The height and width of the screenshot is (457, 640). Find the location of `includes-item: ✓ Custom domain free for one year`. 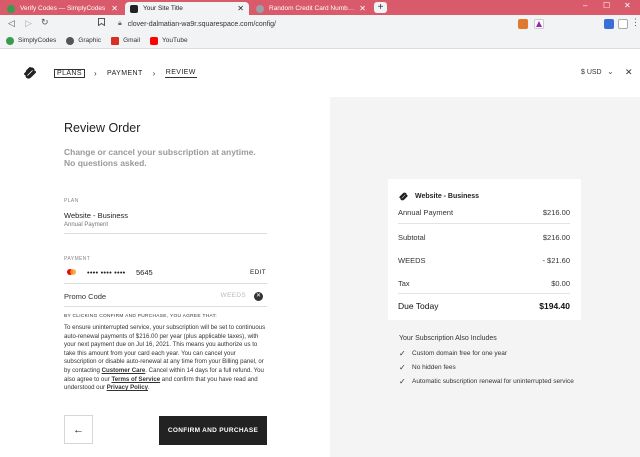

includes-item: ✓ Custom domain free for one year is located at coordinates (453, 353).